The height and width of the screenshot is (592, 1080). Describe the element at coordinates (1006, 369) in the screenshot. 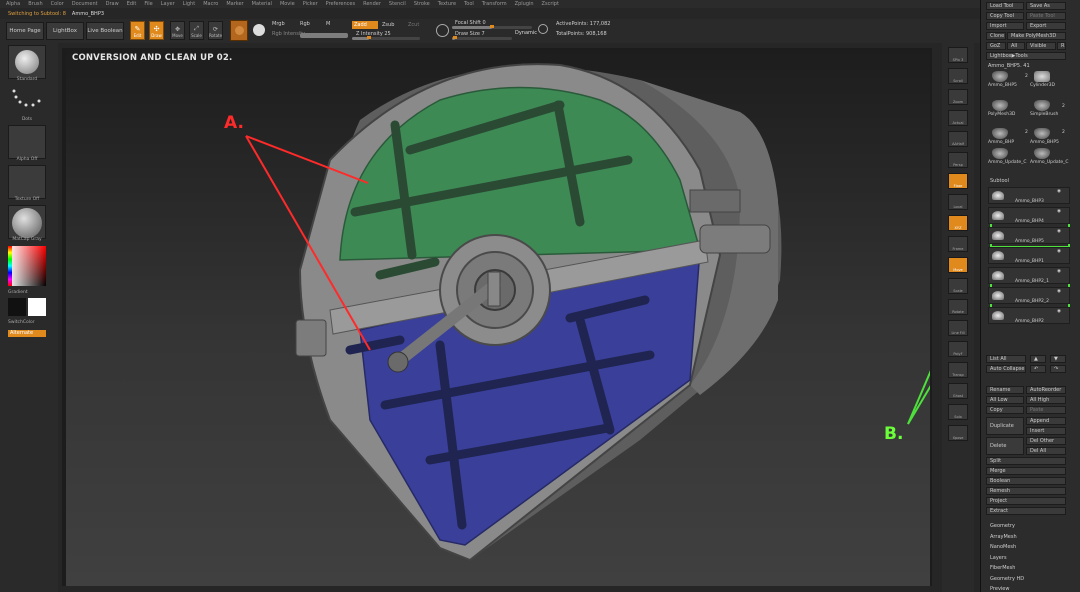

I see `auto-collapse-button: Auto Collapse` at that location.